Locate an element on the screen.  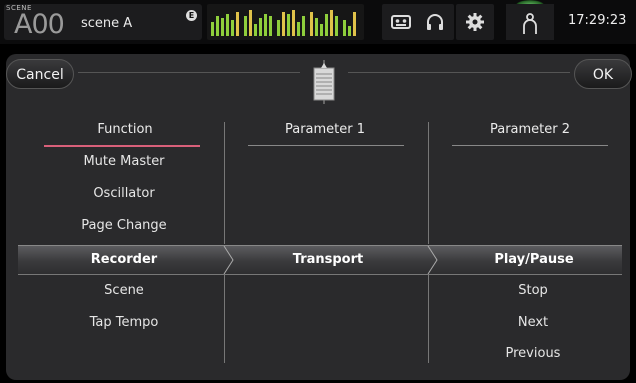
column-divider-1-lower is located at coordinates (224, 319).